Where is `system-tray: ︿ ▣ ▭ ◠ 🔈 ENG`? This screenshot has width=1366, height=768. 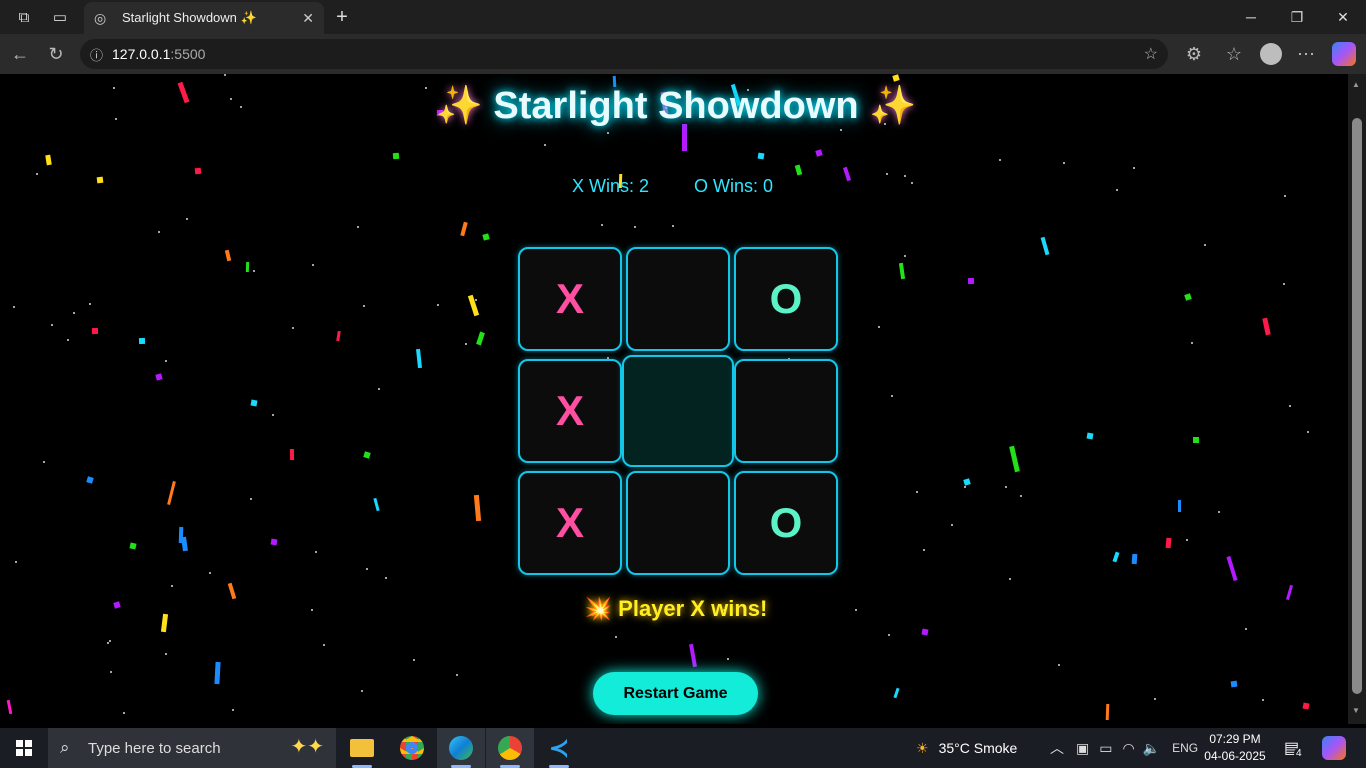
system-tray: ︿ ▣ ▭ ◠ 🔈 ENG is located at coordinates (1124, 748).